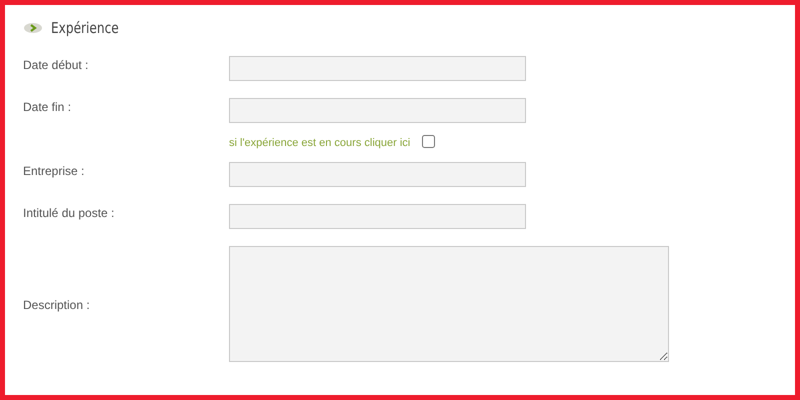 The height and width of the screenshot is (400, 800). I want to click on arrow-bullet-icon, so click(33, 28).